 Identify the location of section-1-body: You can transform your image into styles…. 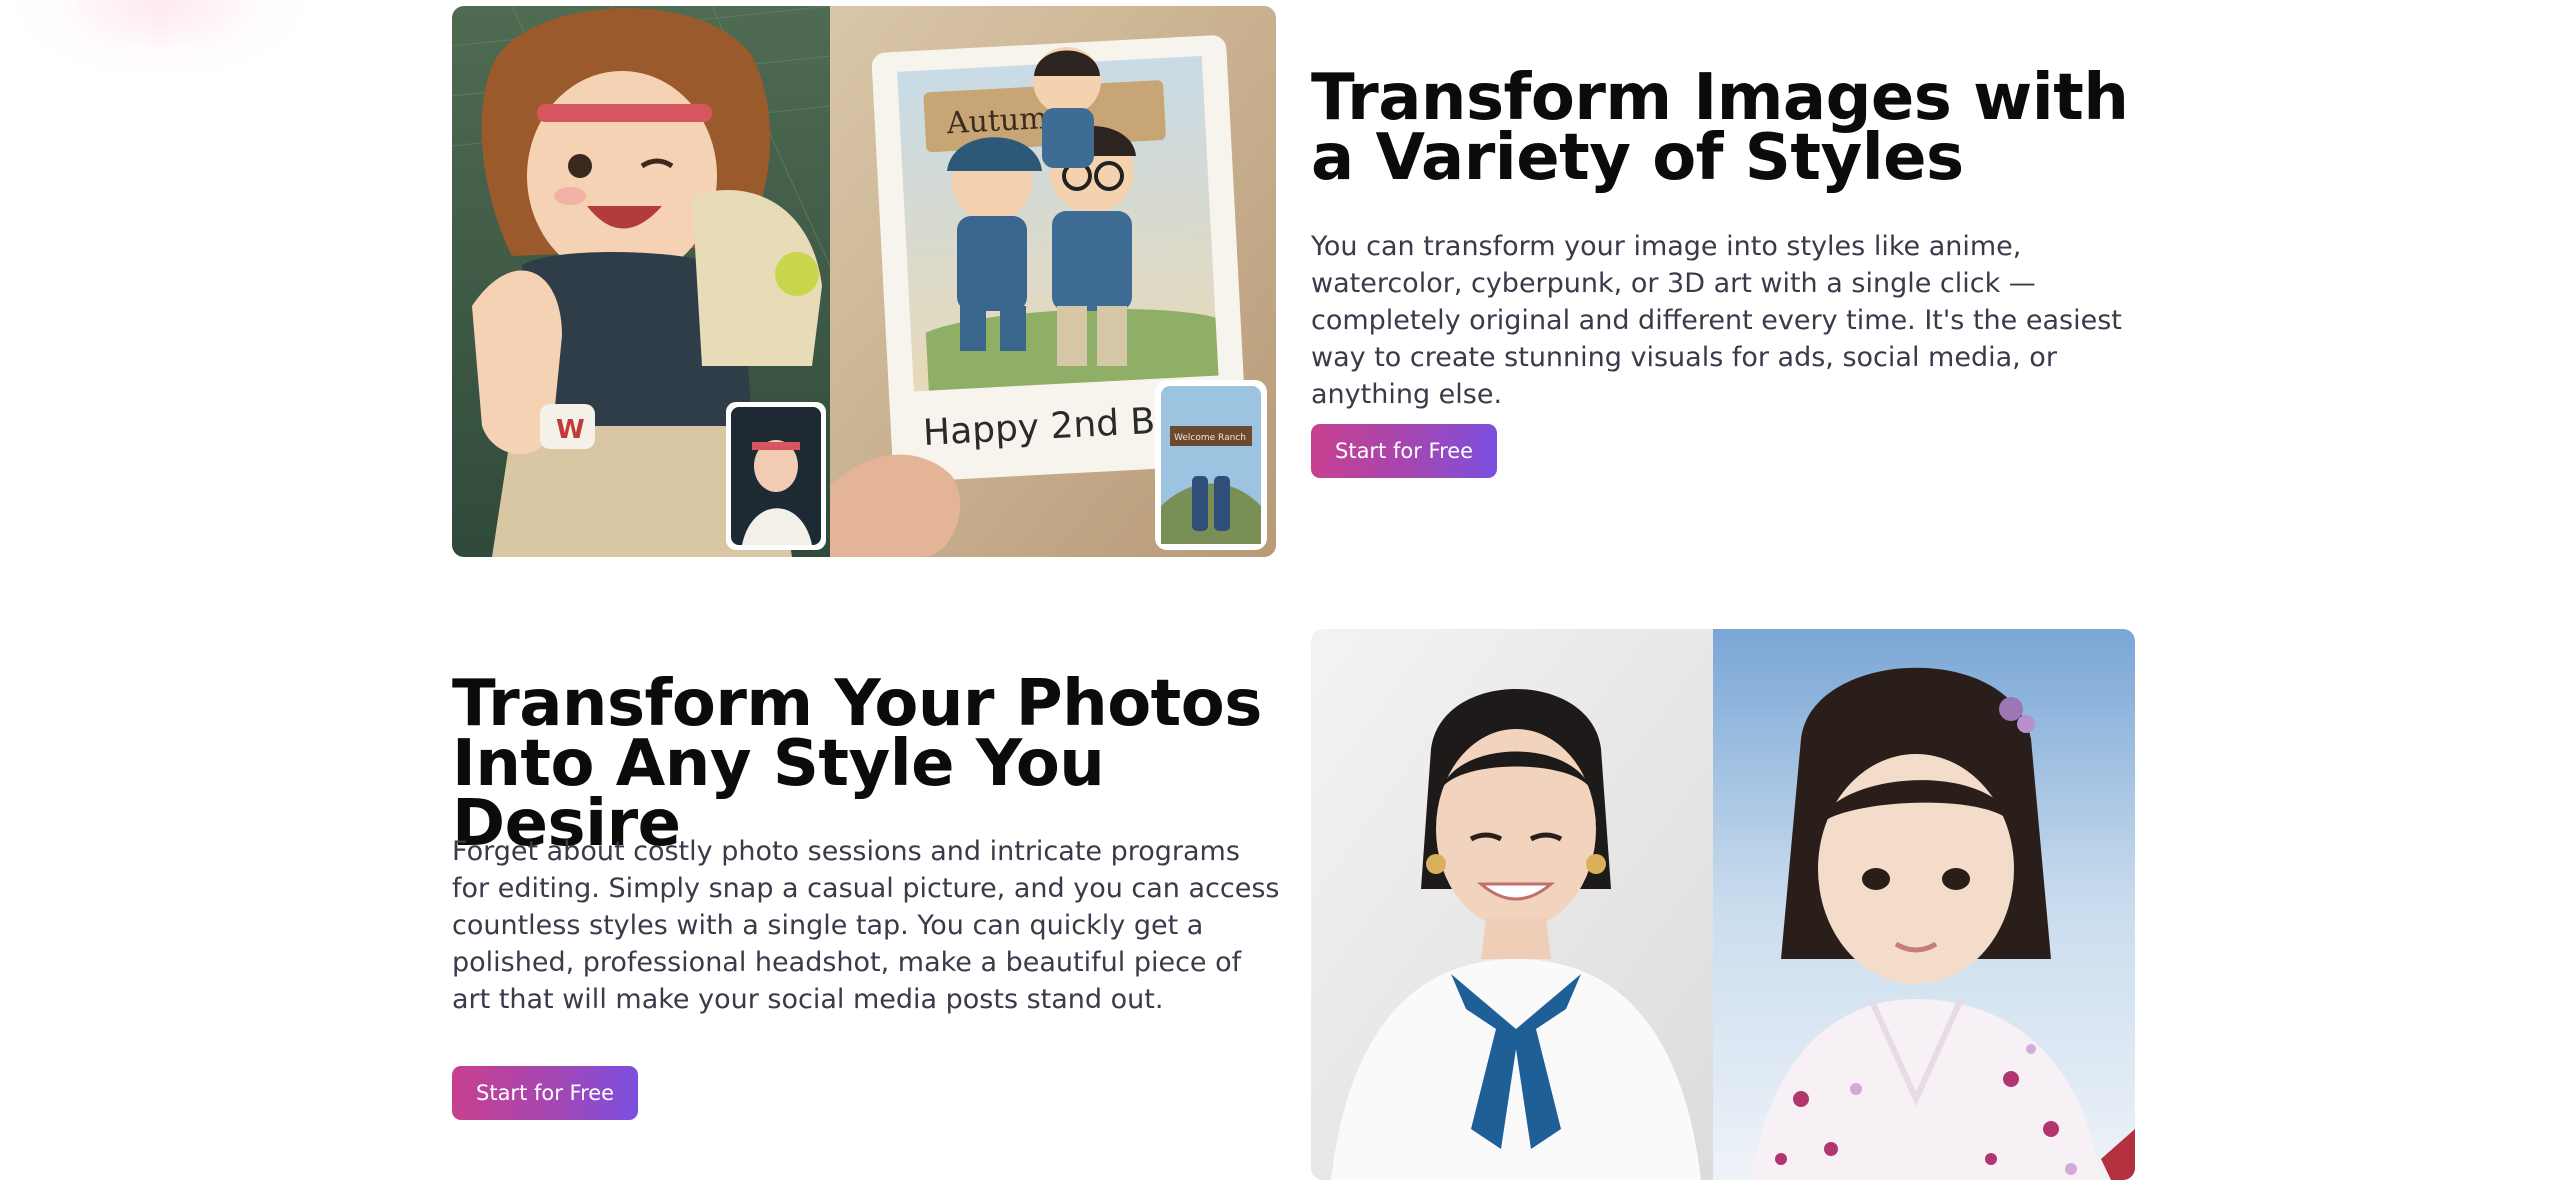
(1716, 320).